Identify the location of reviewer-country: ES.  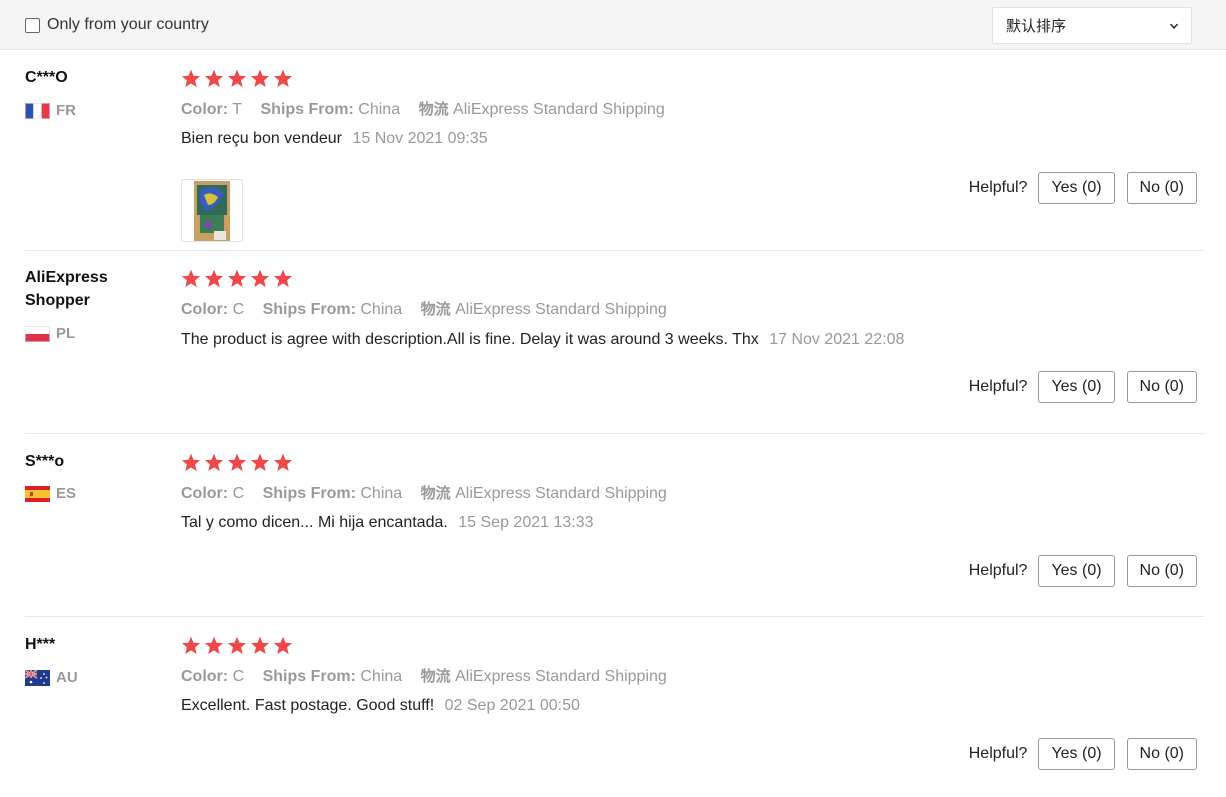
(50, 493).